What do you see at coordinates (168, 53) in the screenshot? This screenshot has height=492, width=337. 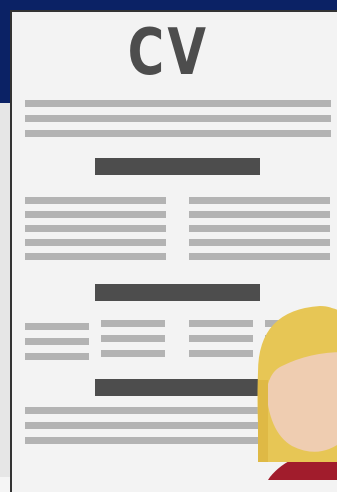 I see `cv-title: CV` at bounding box center [168, 53].